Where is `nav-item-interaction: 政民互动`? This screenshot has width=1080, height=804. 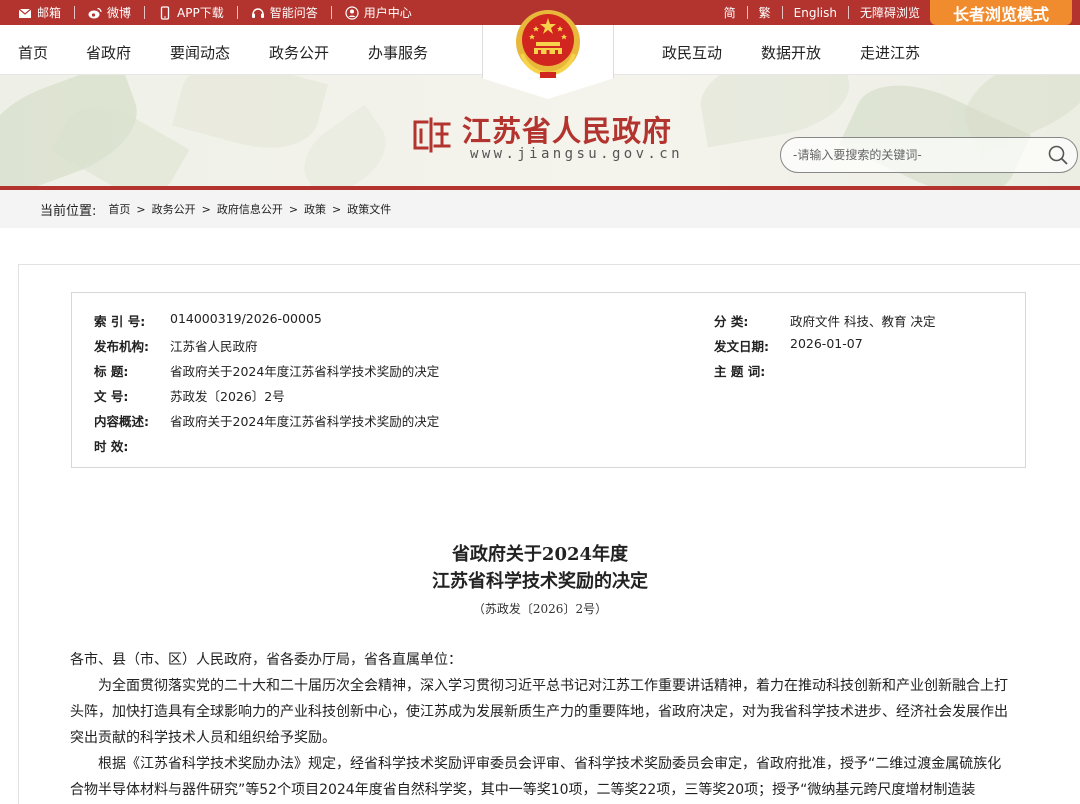
nav-item-interaction: 政民互动 is located at coordinates (692, 52).